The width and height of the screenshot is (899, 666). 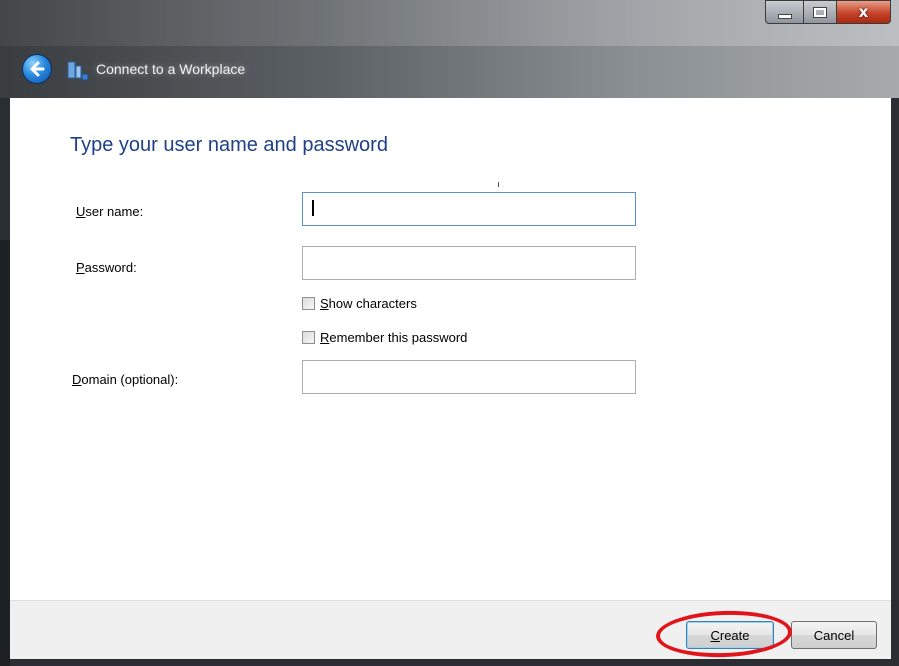 I want to click on remember-password-label: Remember this password, so click(x=393, y=337).